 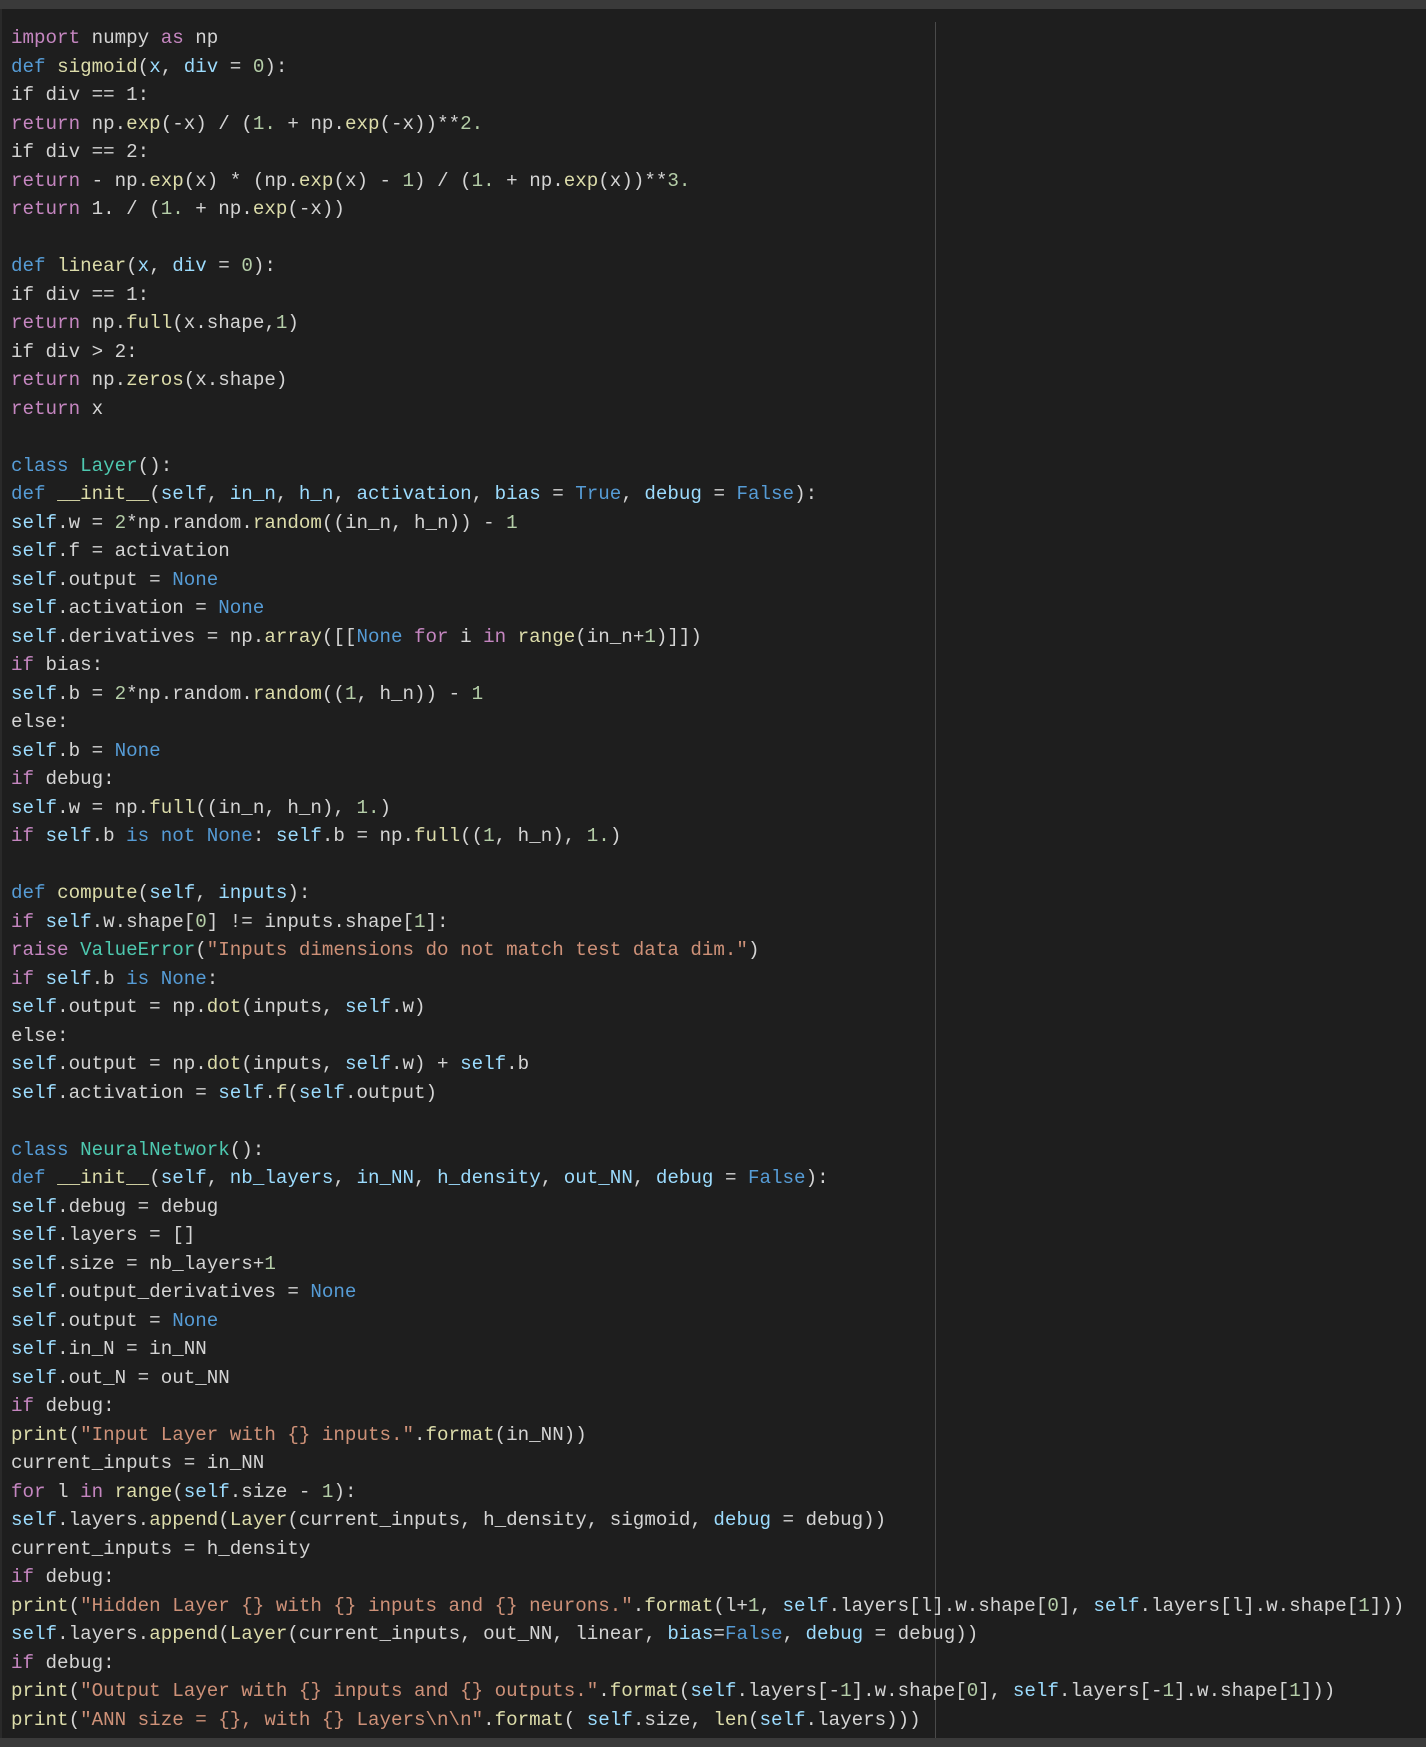 What do you see at coordinates (115, 1206) in the screenshot?
I see `code-line: self.debug = debug` at bounding box center [115, 1206].